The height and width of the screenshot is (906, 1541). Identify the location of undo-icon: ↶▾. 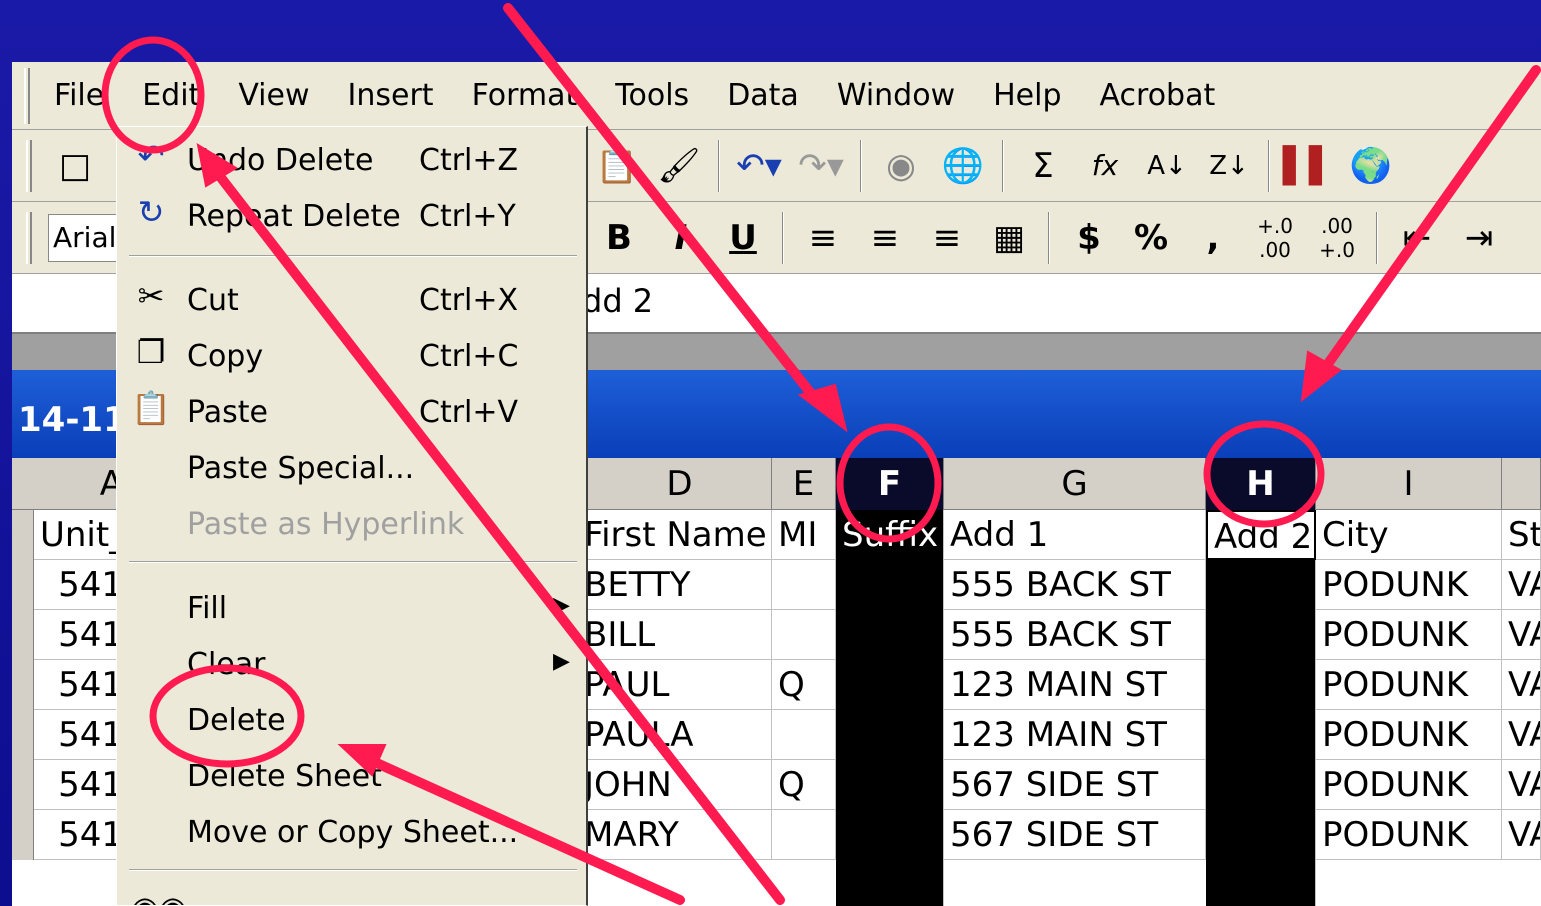
(759, 166).